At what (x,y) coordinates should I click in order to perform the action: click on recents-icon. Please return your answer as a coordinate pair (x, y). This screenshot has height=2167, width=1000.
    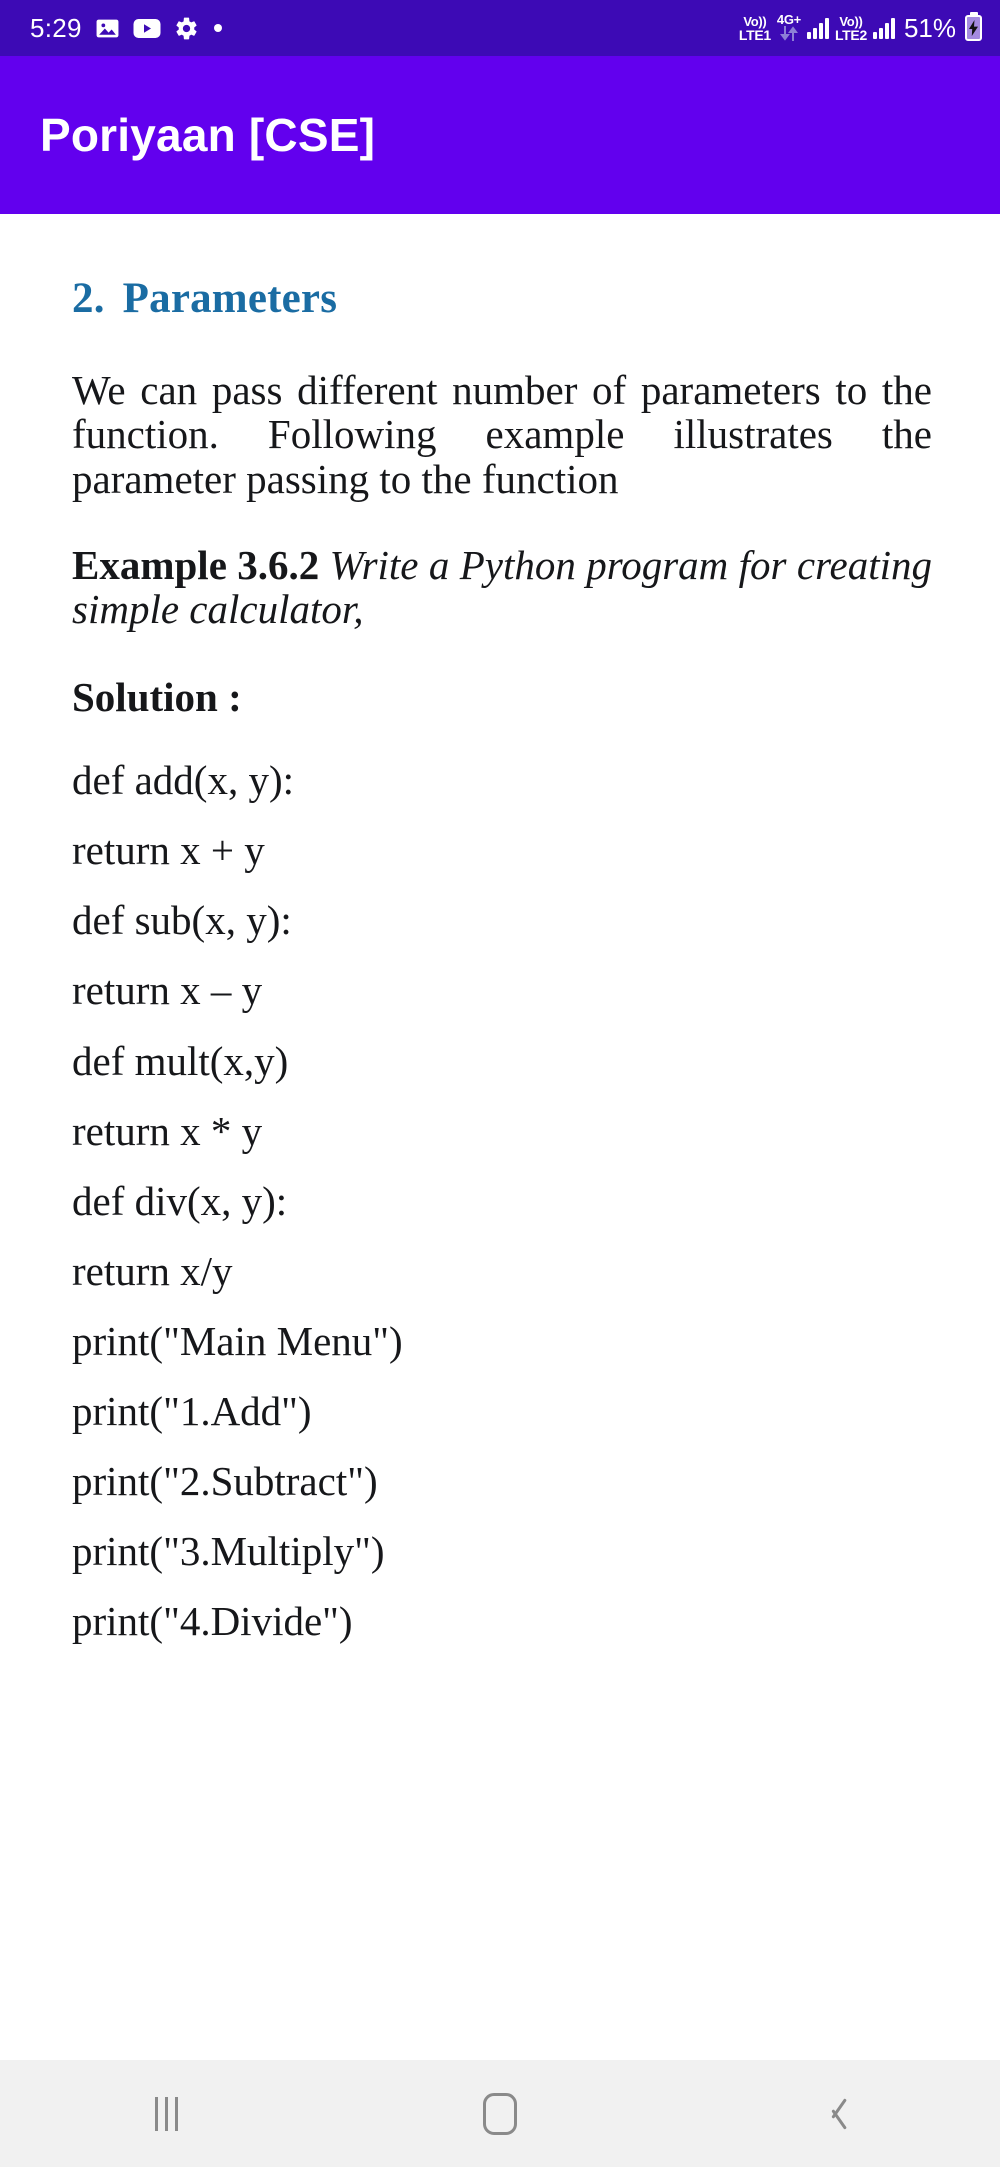
    Looking at the image, I should click on (167, 2113).